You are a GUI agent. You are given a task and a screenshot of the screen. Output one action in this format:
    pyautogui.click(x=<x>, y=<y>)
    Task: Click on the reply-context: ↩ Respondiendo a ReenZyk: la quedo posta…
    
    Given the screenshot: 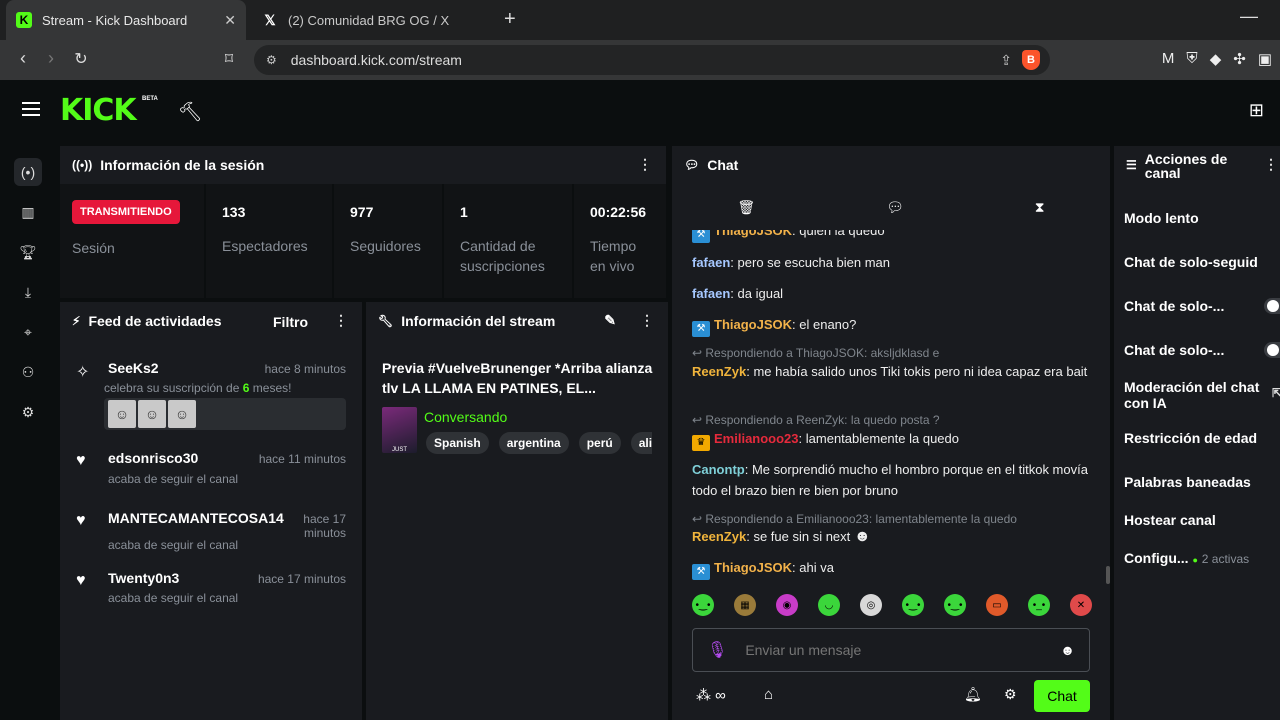 What is the action you would take?
    pyautogui.click(x=816, y=420)
    